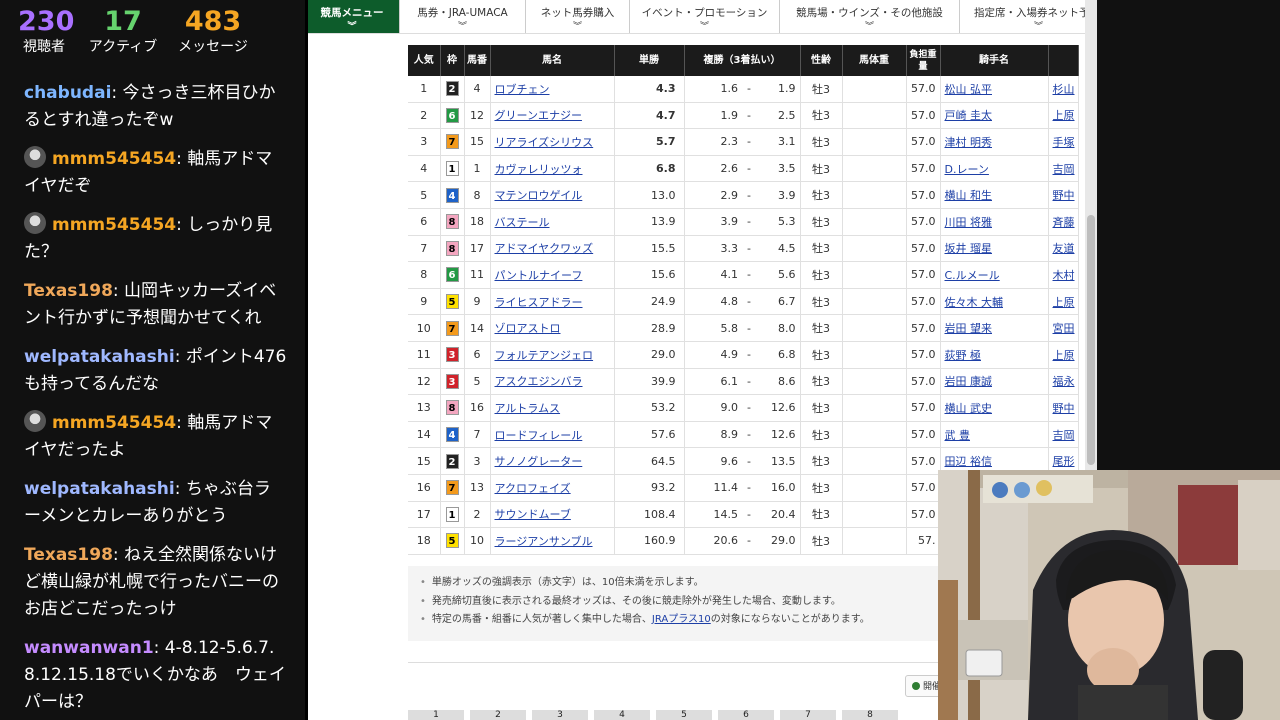 Image resolution: width=1280 pixels, height=720 pixels. Describe the element at coordinates (963, 355) in the screenshot. I see `jockey-link: 荻野 極` at that location.